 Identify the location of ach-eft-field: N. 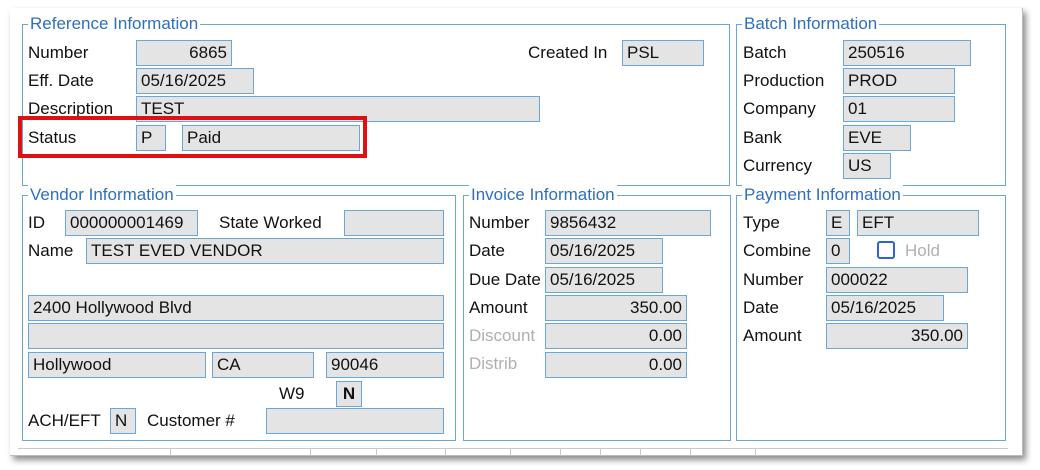
(123, 421).